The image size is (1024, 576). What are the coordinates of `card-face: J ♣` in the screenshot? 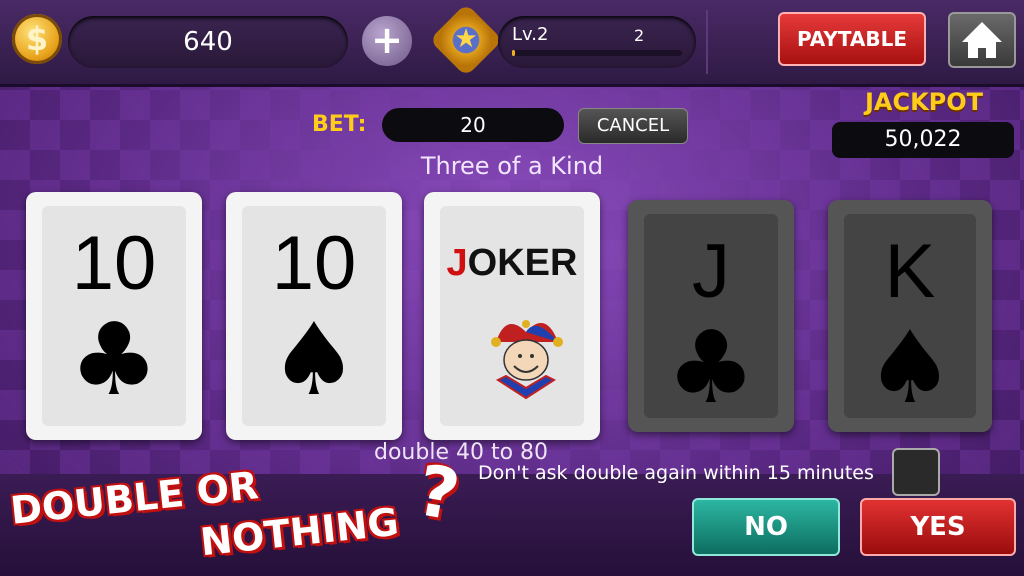 It's located at (711, 316).